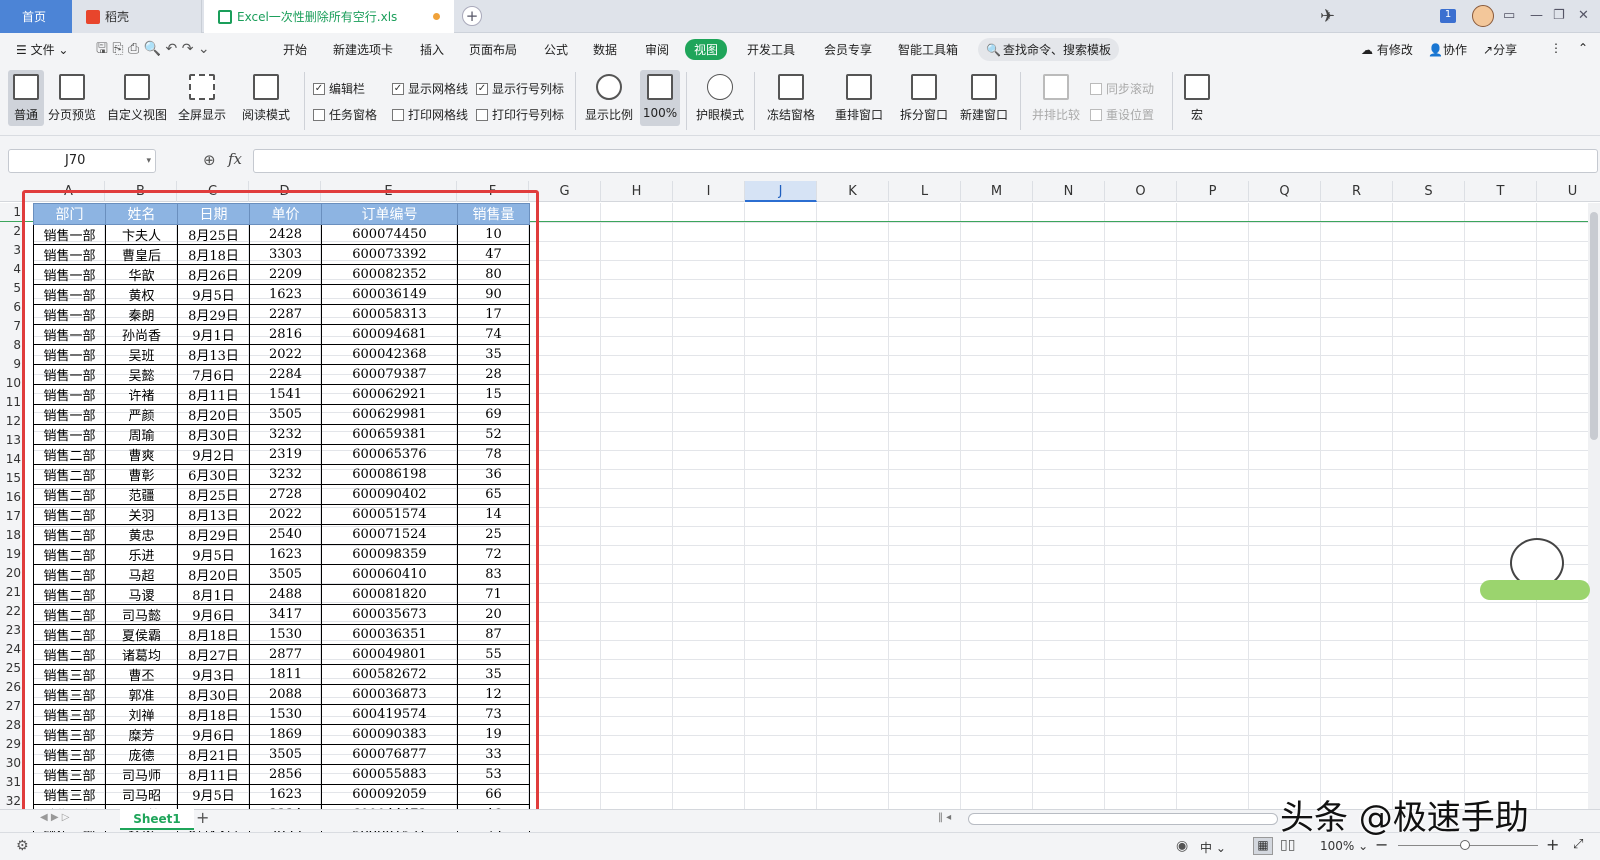  What do you see at coordinates (984, 96) in the screenshot?
I see `new-window-button: 新建窗口` at bounding box center [984, 96].